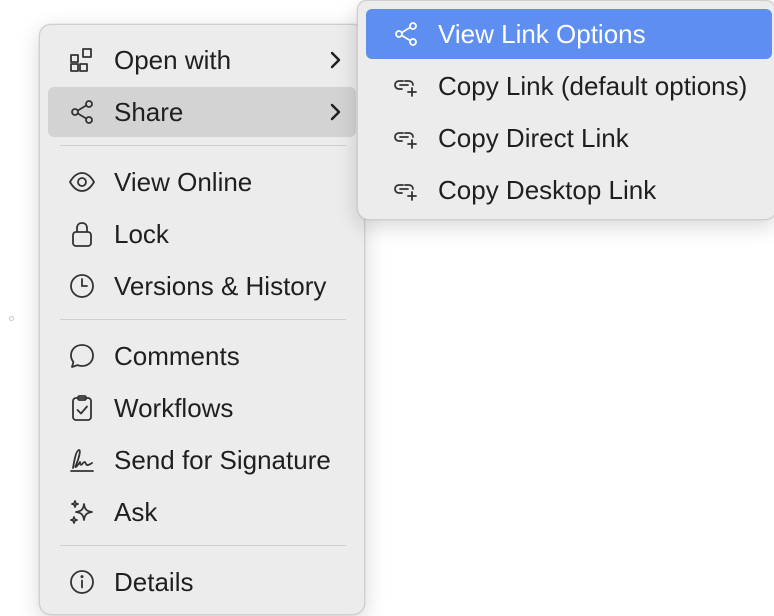 The image size is (774, 616). Describe the element at coordinates (542, 33) in the screenshot. I see `submenu-item-label: View Link Options` at that location.